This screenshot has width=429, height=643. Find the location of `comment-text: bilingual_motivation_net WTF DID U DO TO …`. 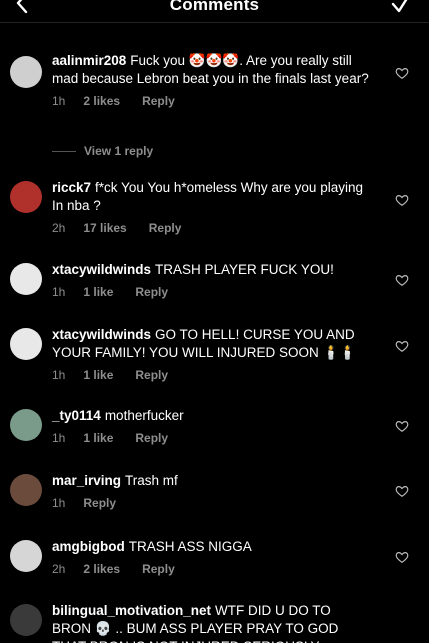

comment-text: bilingual_motivation_net WTF DID U DO TO … is located at coordinates (212, 622).